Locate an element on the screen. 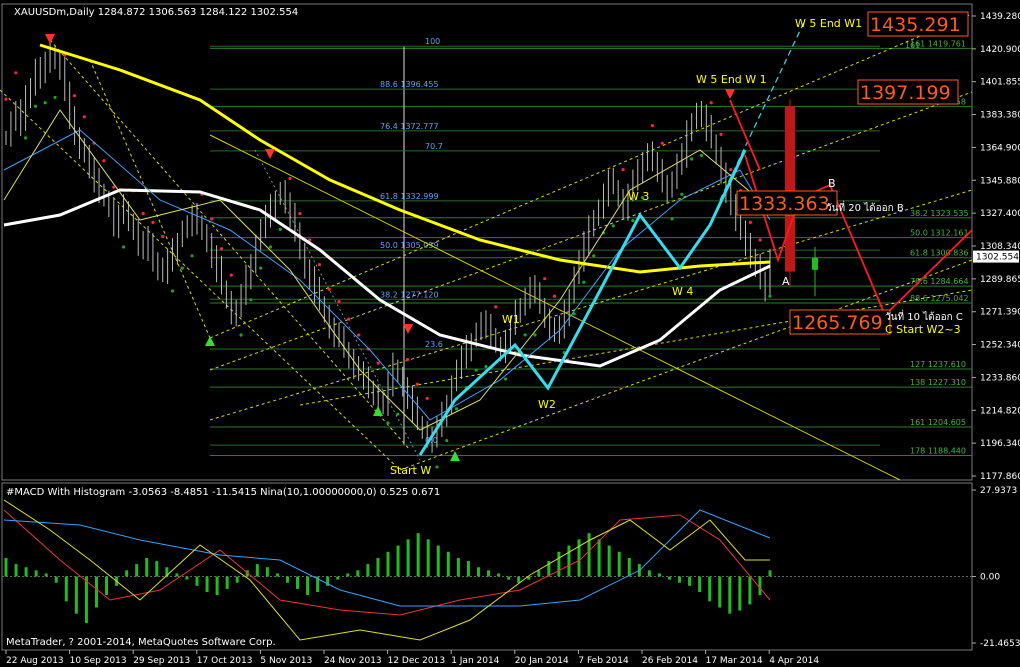  price-tick-label: 1196.340 is located at coordinates (1000, 444).